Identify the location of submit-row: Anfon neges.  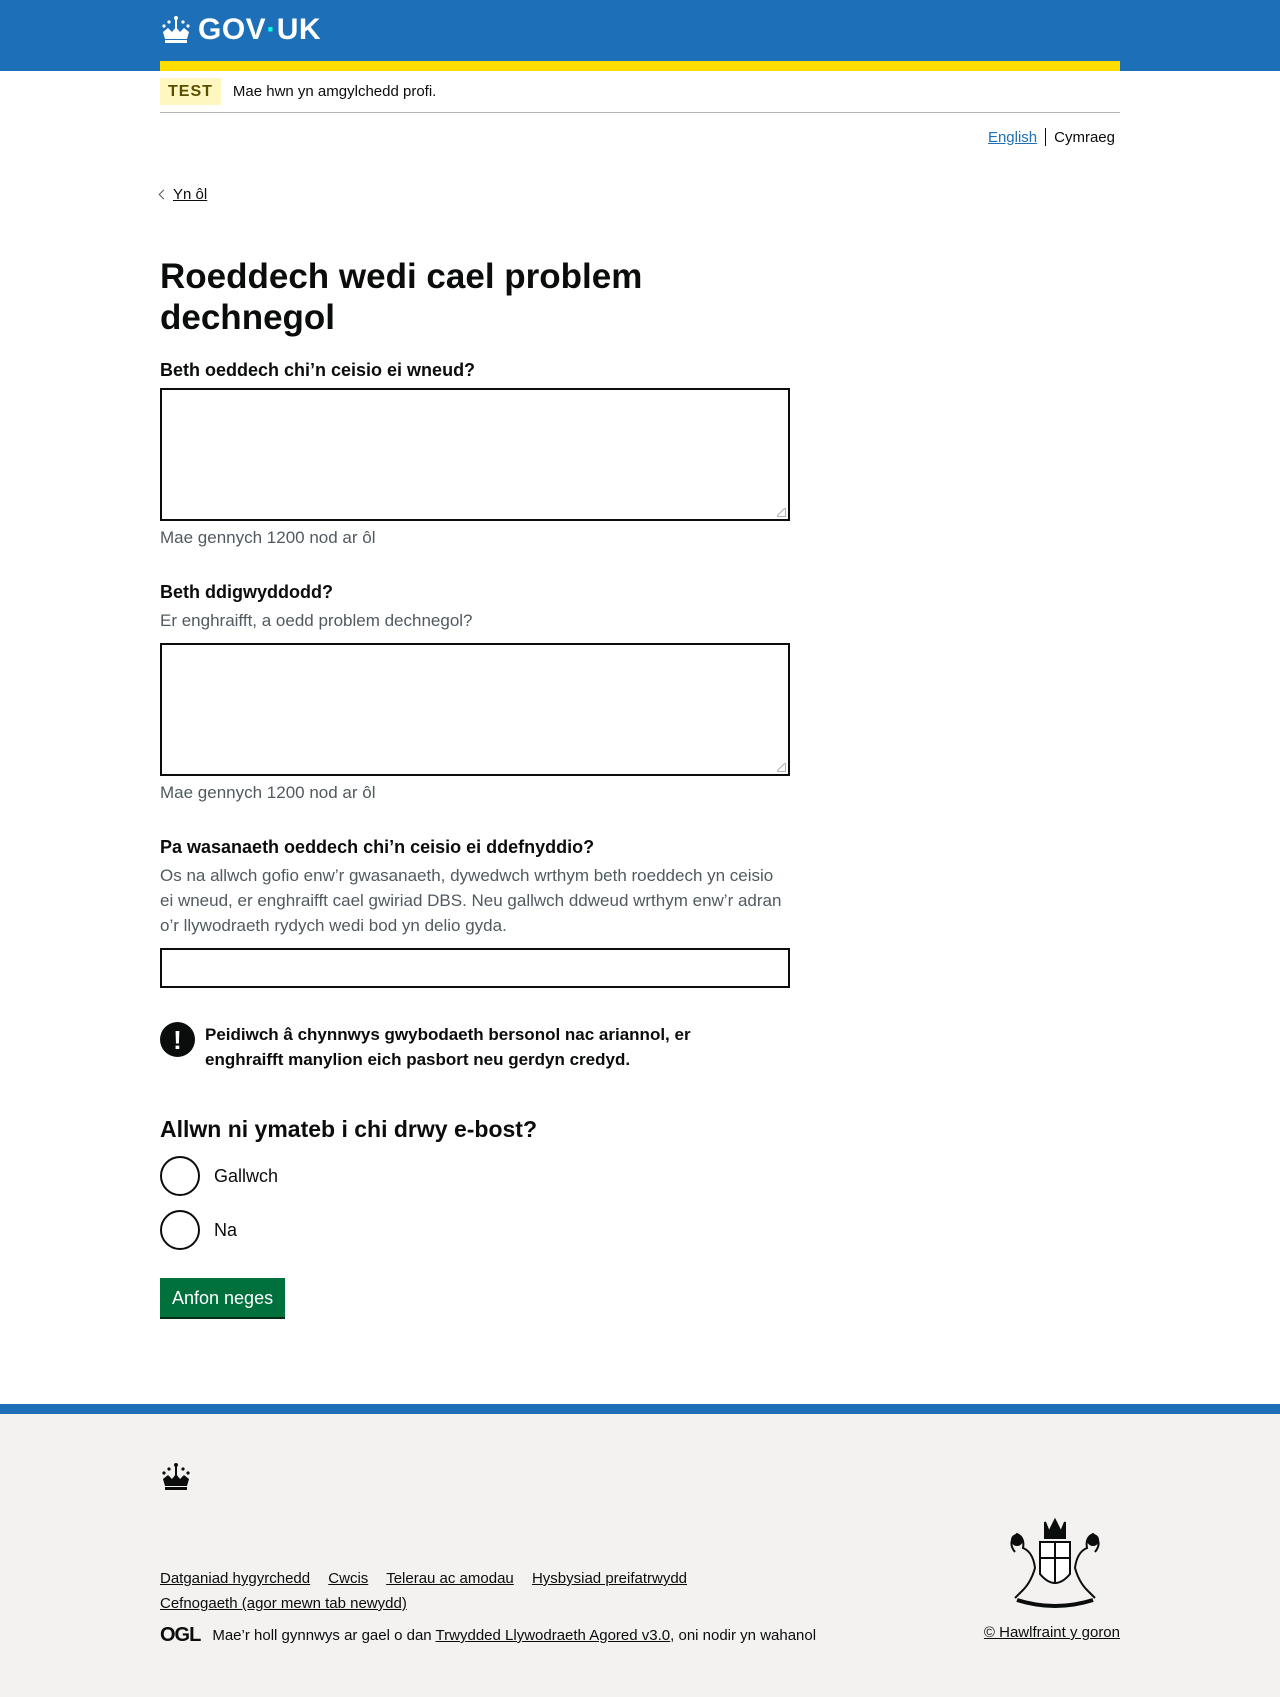
(475, 1297).